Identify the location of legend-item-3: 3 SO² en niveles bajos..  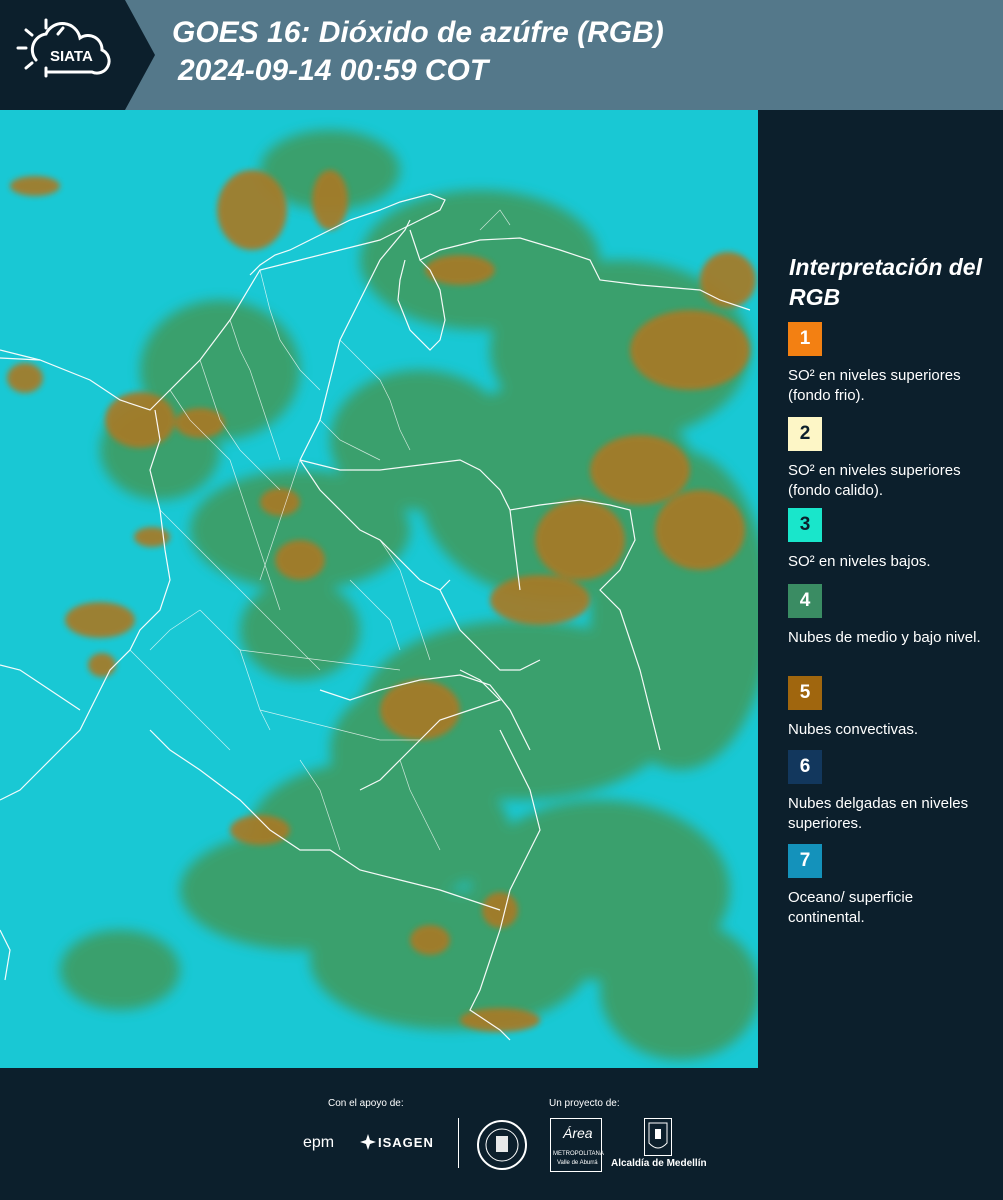
(888, 540).